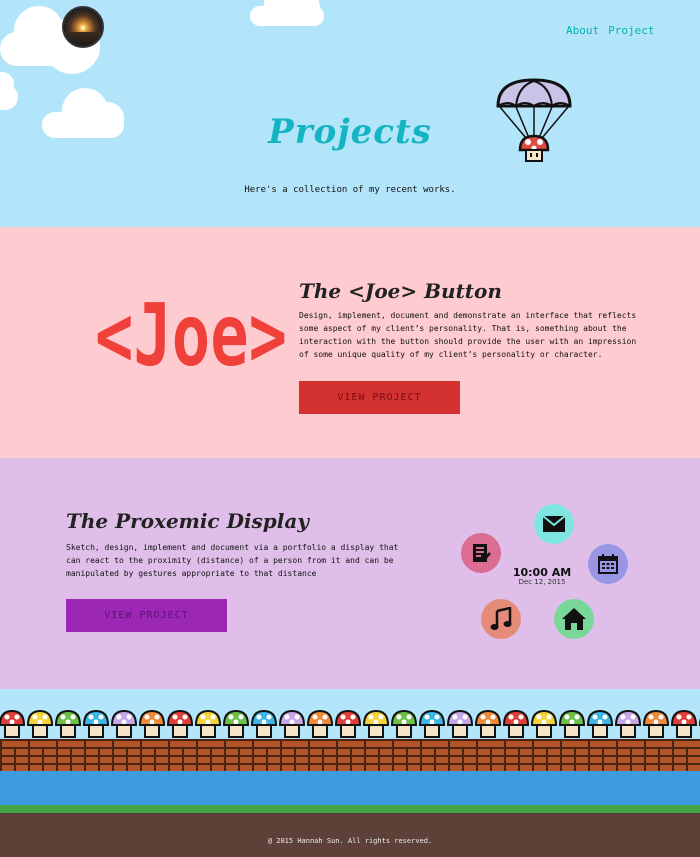 This screenshot has width=700, height=857. Describe the element at coordinates (554, 524) in the screenshot. I see `mail-icon` at that location.